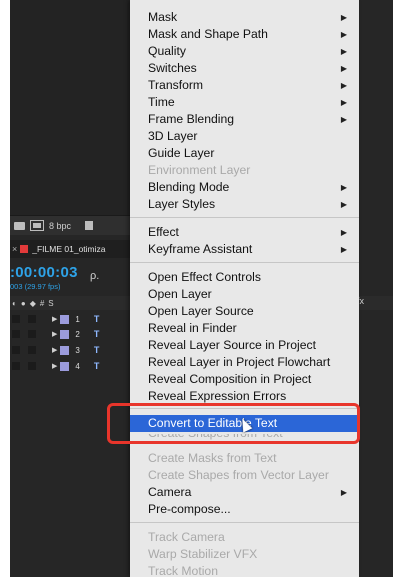  What do you see at coordinates (244, 153) in the screenshot?
I see `menu-item-guide-layer: Guide Layer` at bounding box center [244, 153].